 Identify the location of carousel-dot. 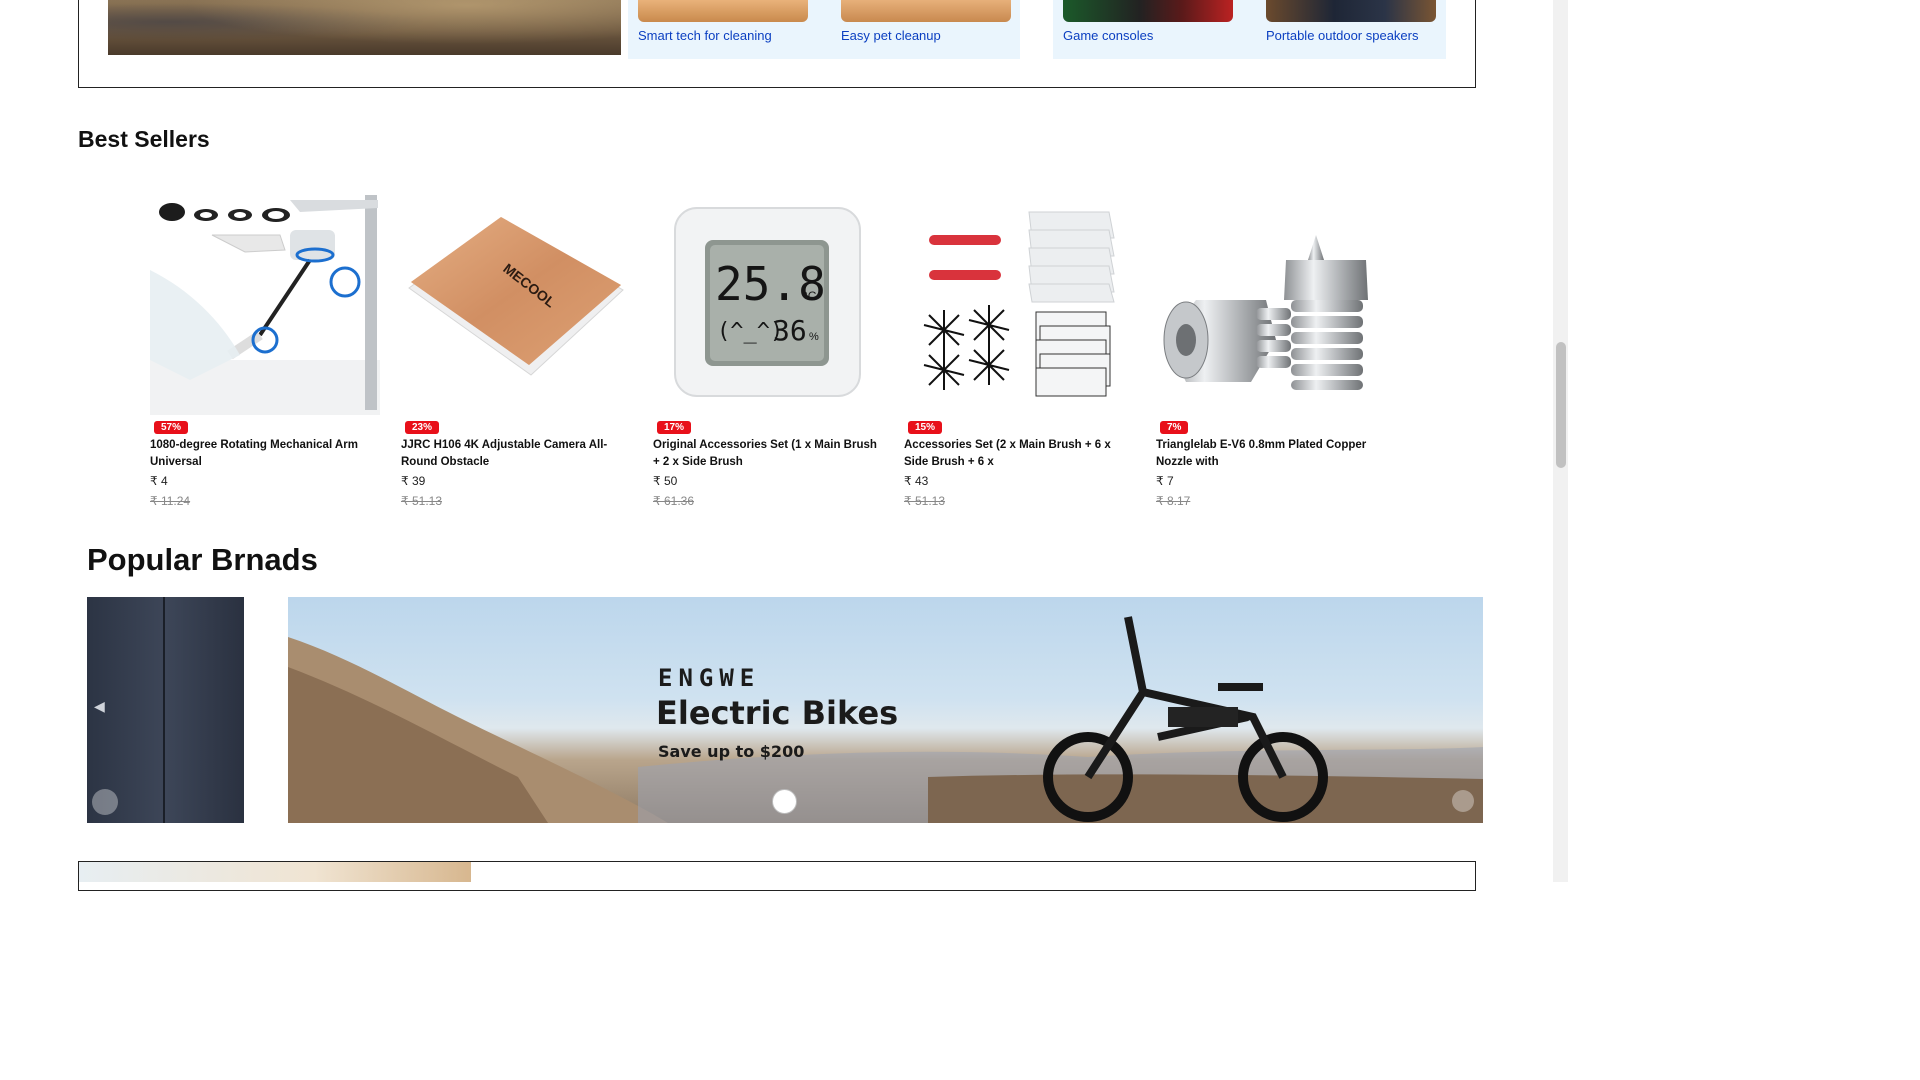
(105, 802).